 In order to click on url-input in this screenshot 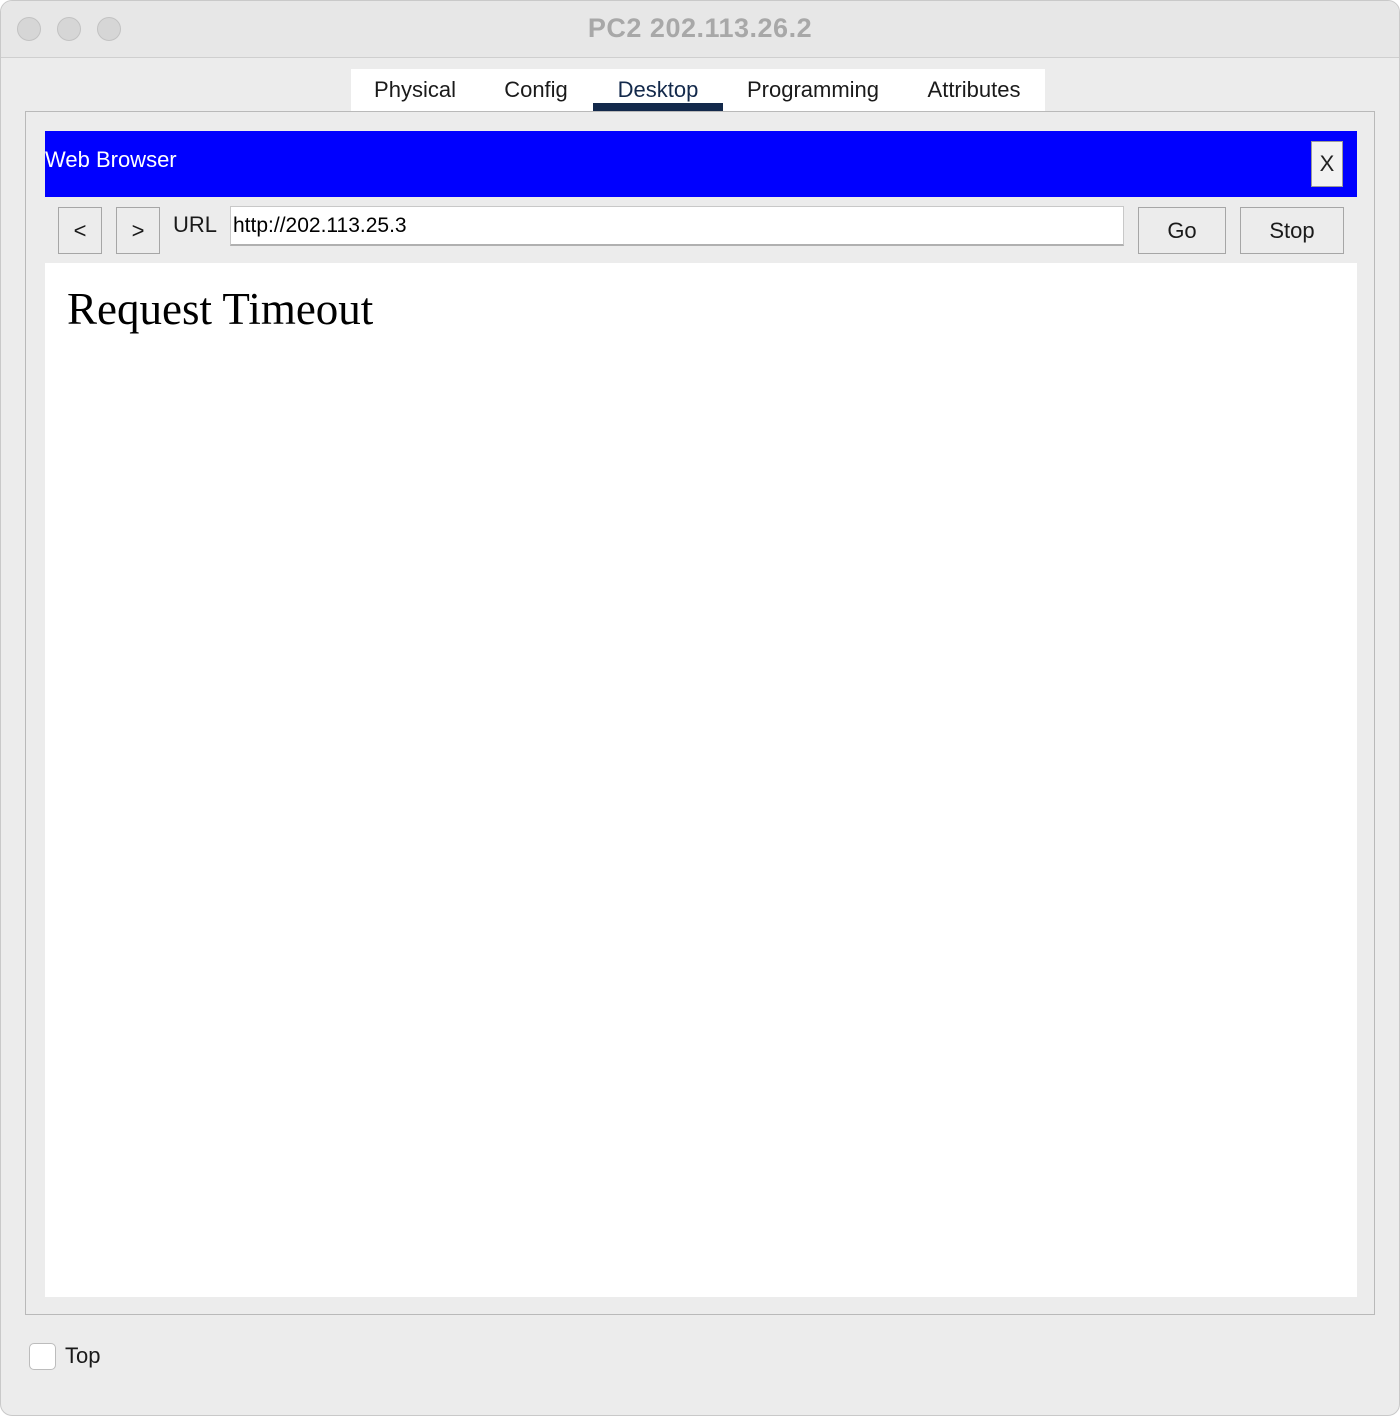, I will do `click(677, 226)`.